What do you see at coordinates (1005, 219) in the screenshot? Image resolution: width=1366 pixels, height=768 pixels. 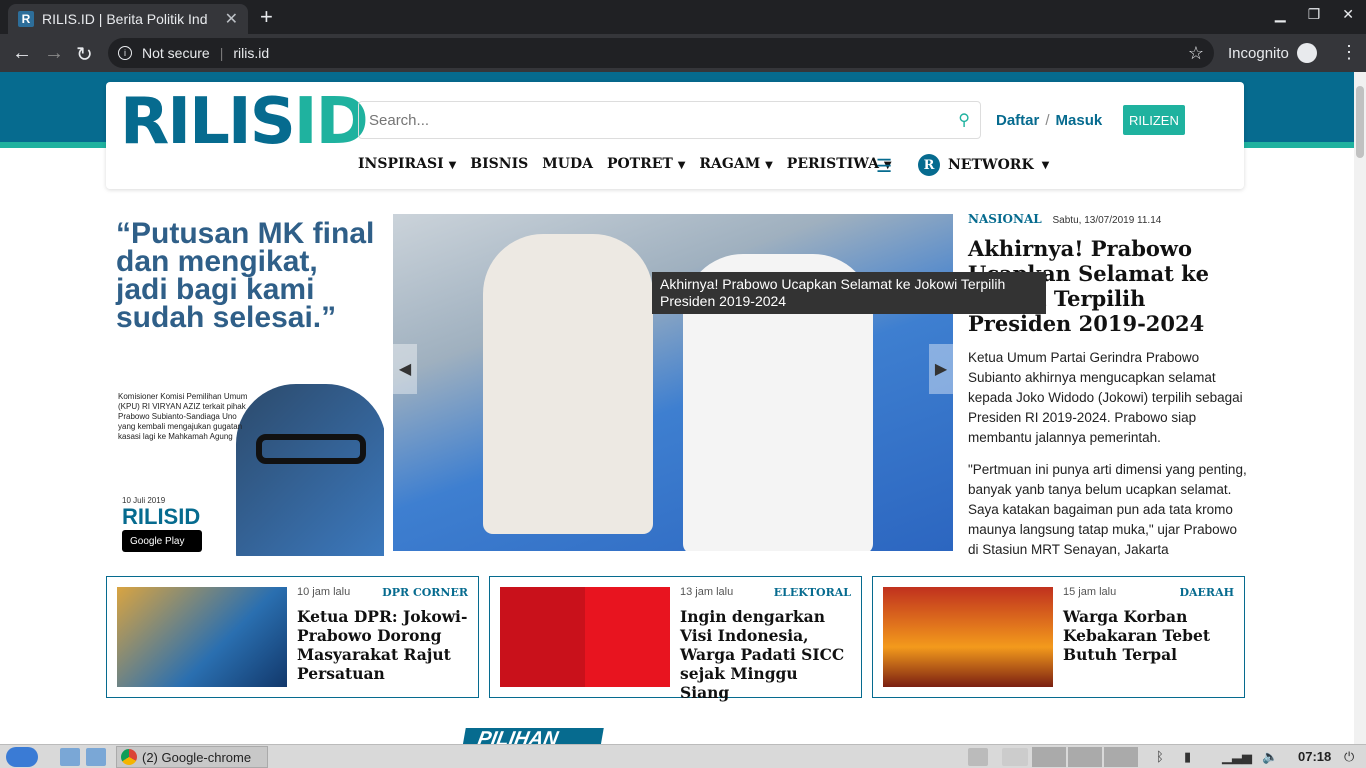 I see `headline-category: NASIONAL` at bounding box center [1005, 219].